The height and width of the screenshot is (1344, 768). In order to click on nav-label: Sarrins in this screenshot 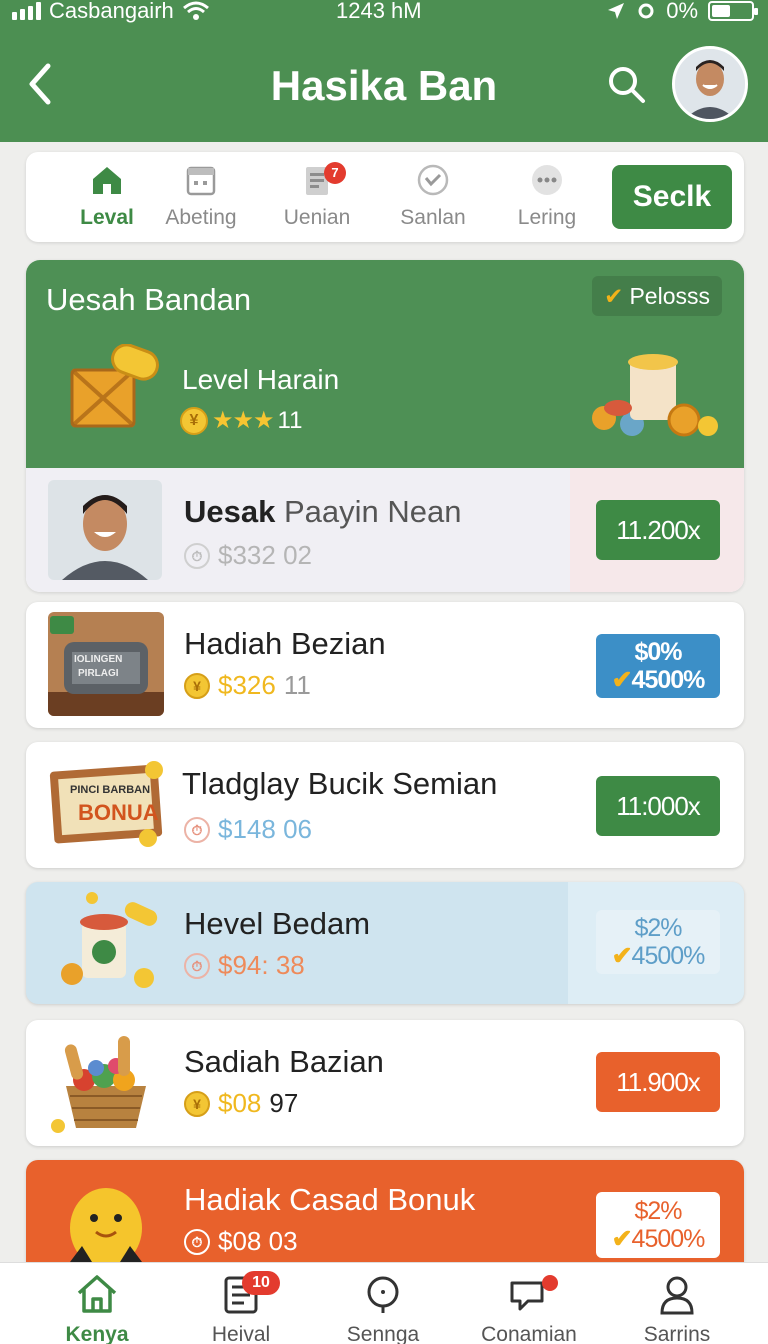, I will do `click(677, 1333)`.